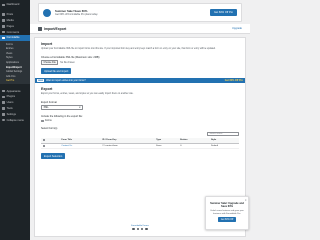 The height and width of the screenshot is (240, 320). What do you see at coordinates (49, 102) in the screenshot?
I see `export-format-label: Export Format` at bounding box center [49, 102].